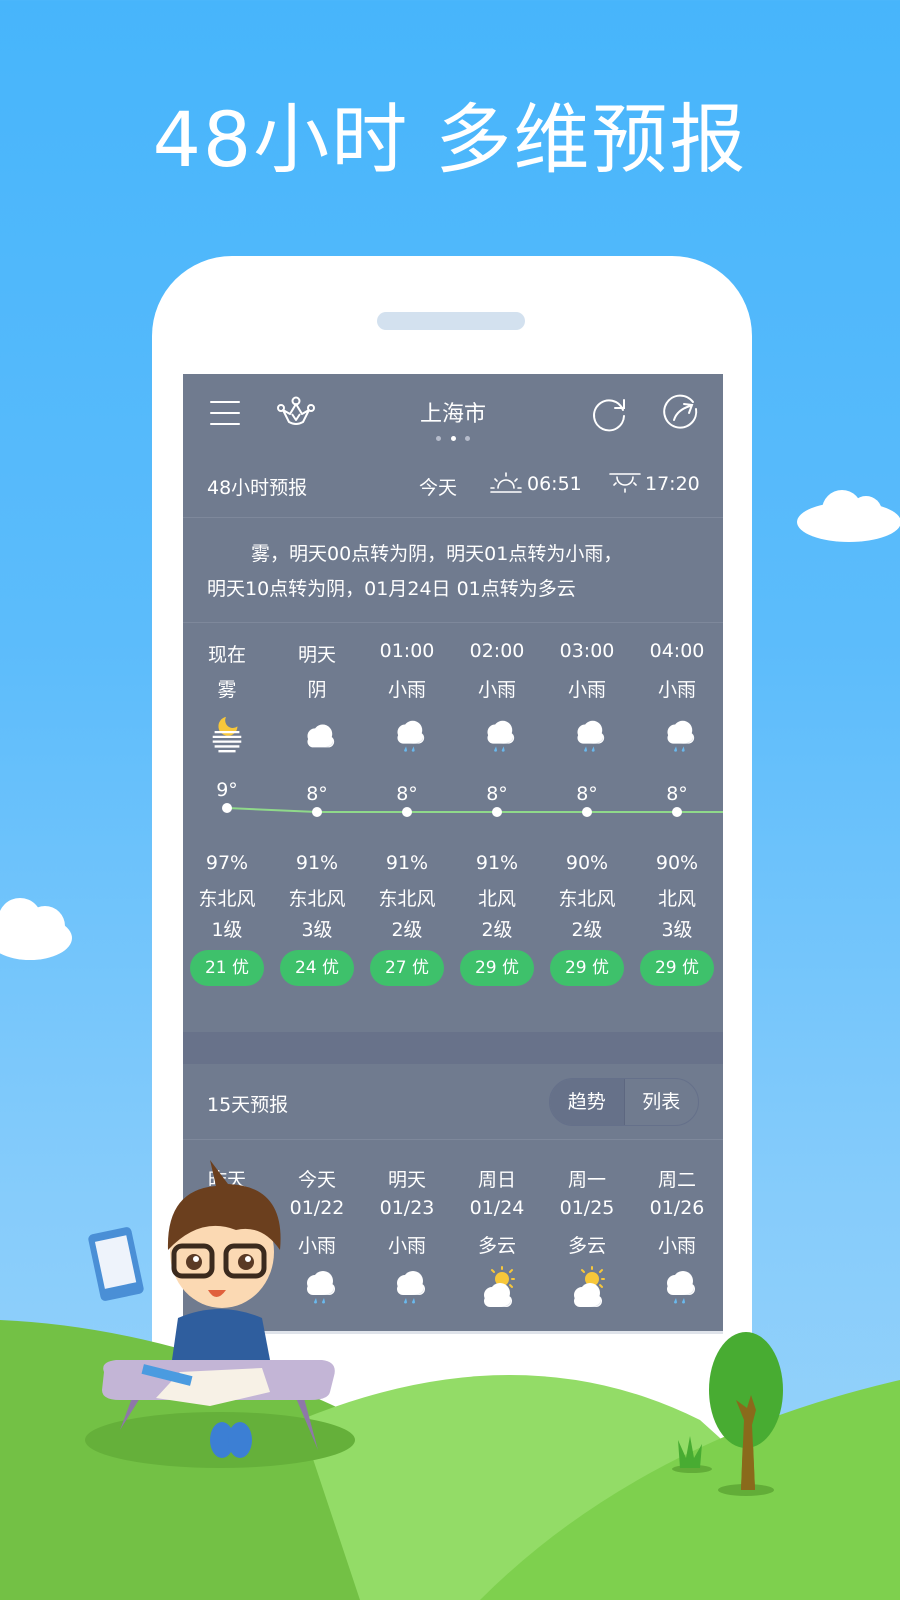 This screenshot has height=1600, width=900. Describe the element at coordinates (248, 1105) in the screenshot. I see `forecast-15d-title: 15天预报` at that location.